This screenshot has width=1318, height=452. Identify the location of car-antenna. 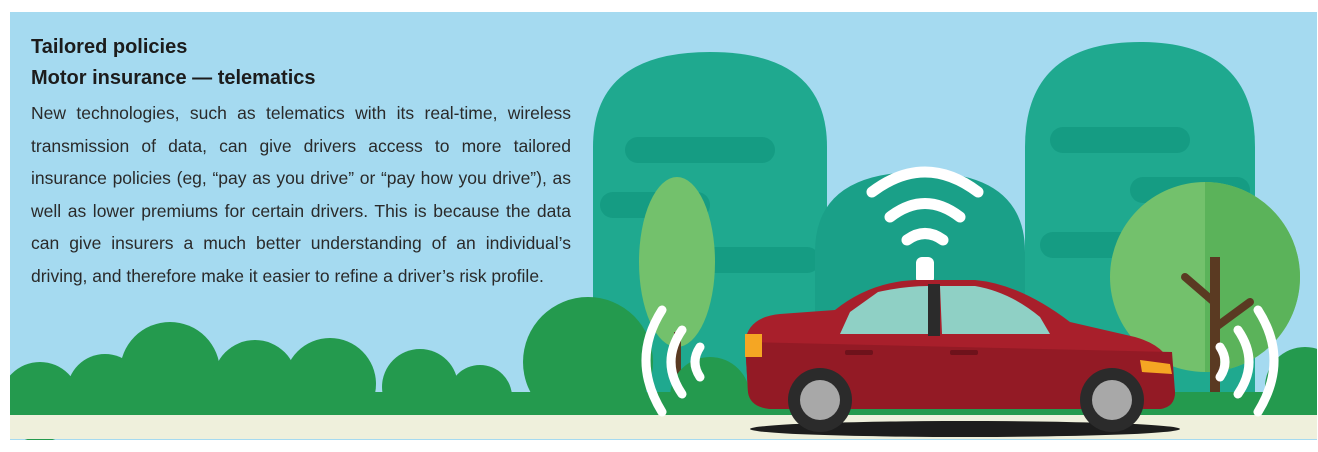
(925, 270).